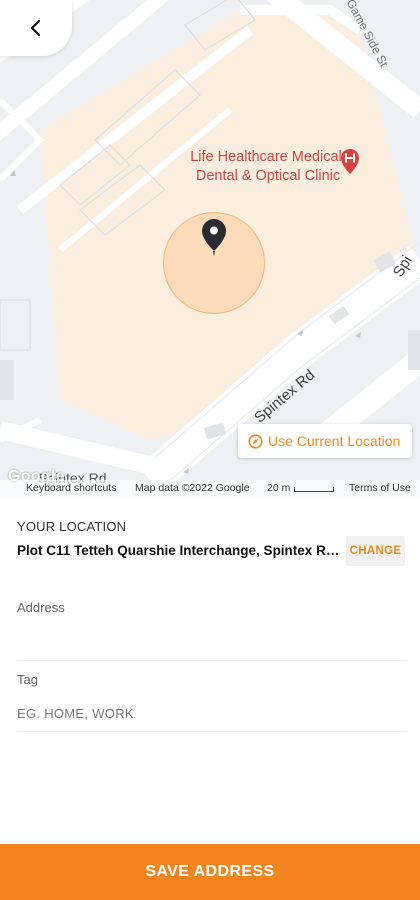 This screenshot has height=900, width=420. What do you see at coordinates (210, 872) in the screenshot?
I see `save-address-button: SAVE ADDRESS` at bounding box center [210, 872].